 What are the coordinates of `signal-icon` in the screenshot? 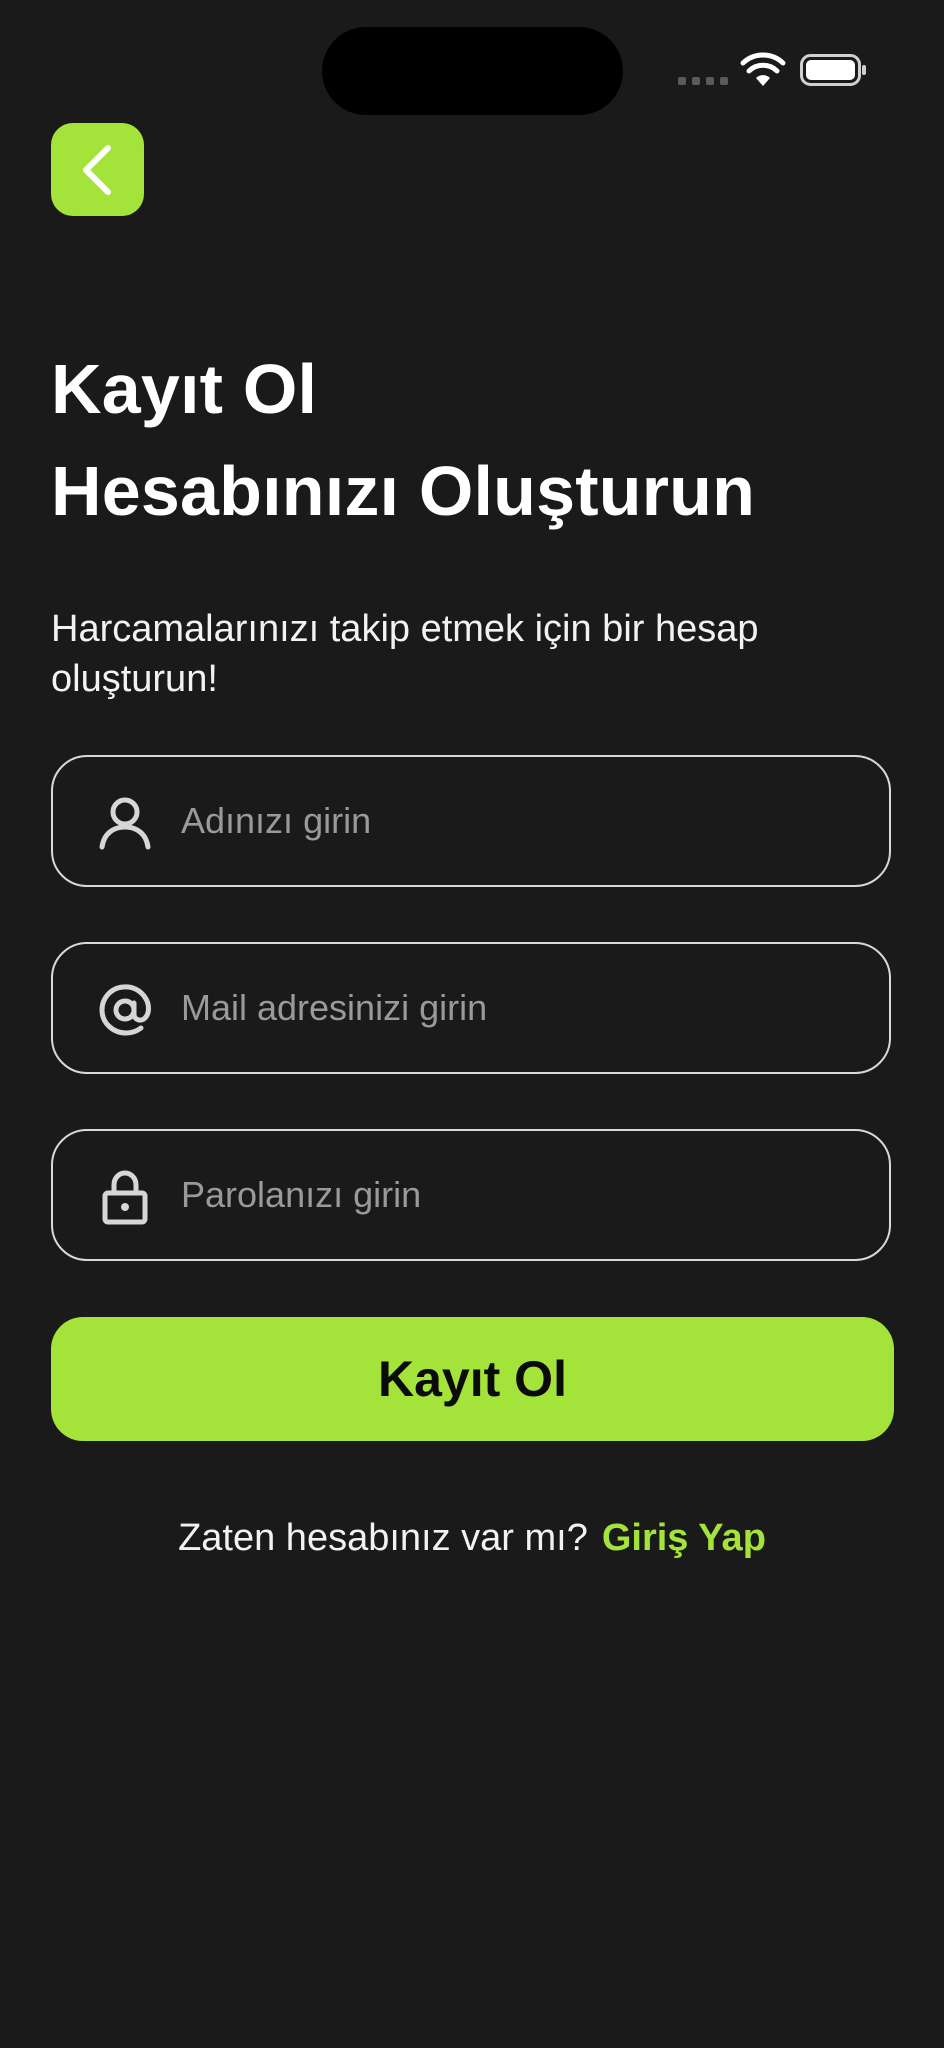 It's located at (703, 81).